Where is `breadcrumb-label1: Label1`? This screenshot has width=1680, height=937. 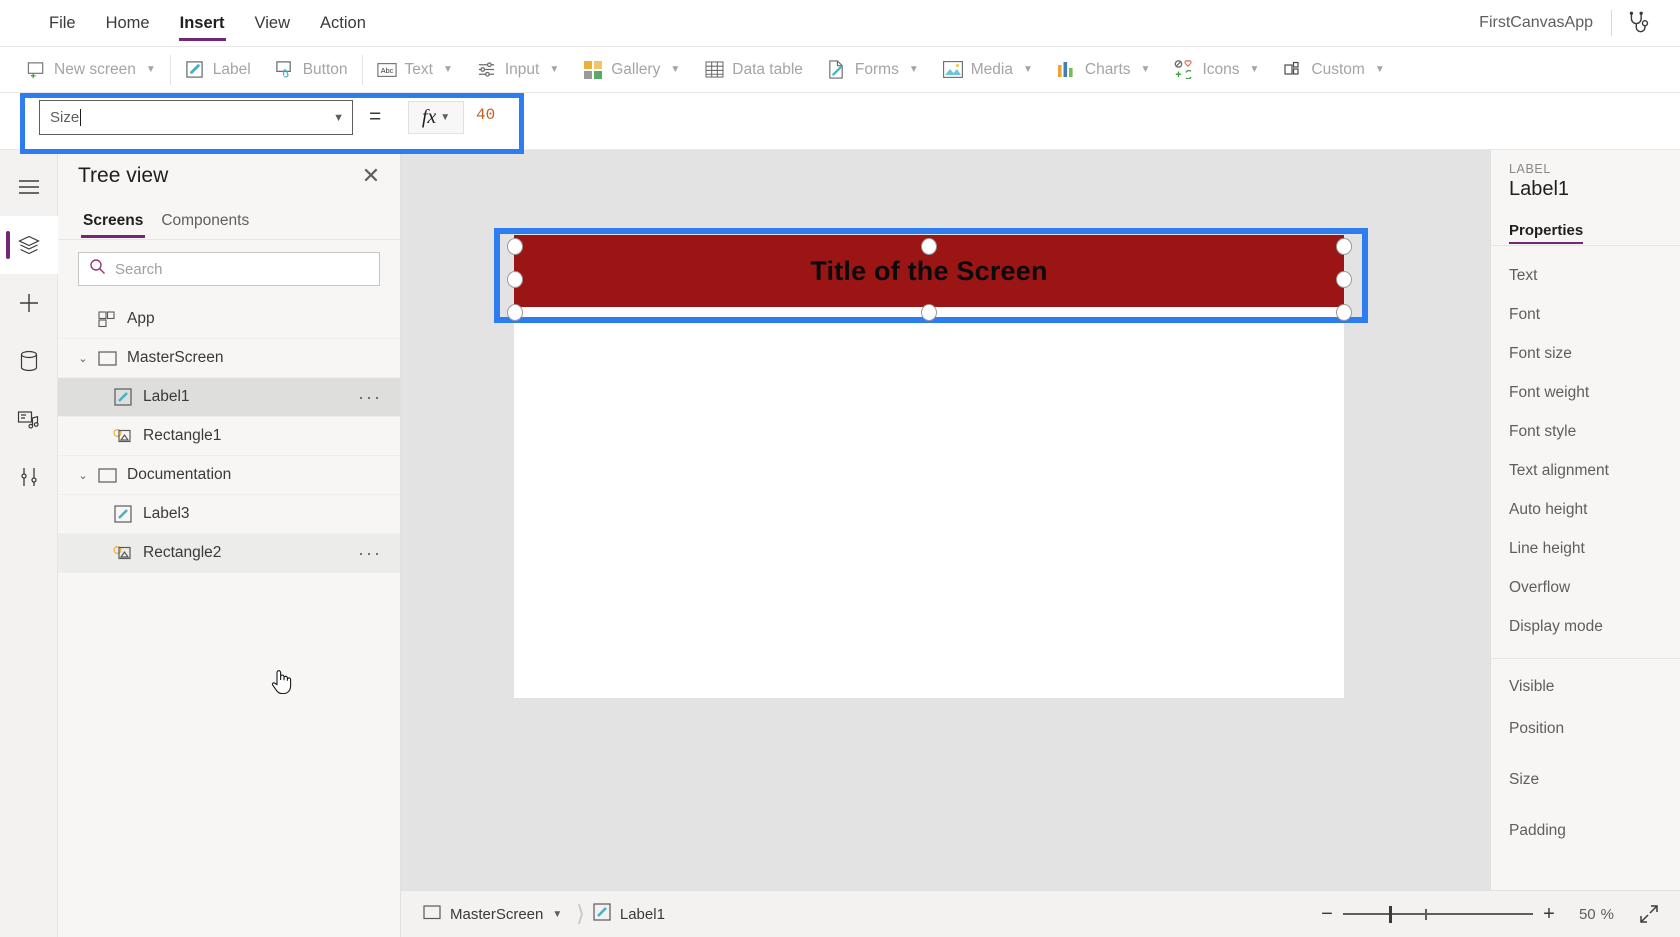
breadcrumb-label1: Label1 is located at coordinates (632, 914).